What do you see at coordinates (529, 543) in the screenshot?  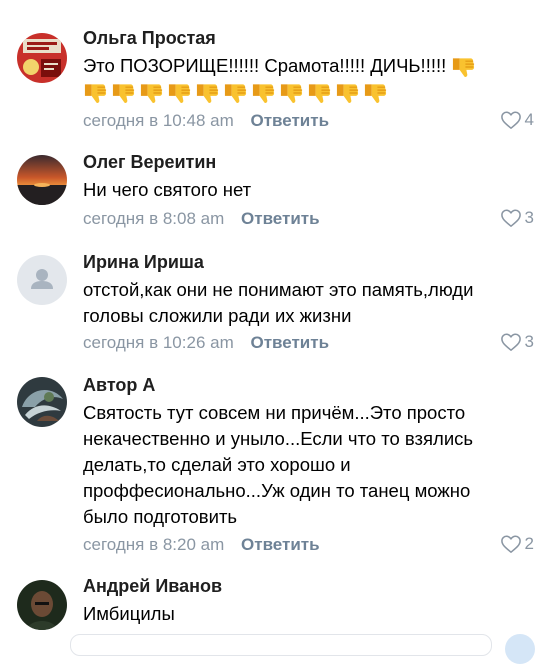 I see `like-count: 2` at bounding box center [529, 543].